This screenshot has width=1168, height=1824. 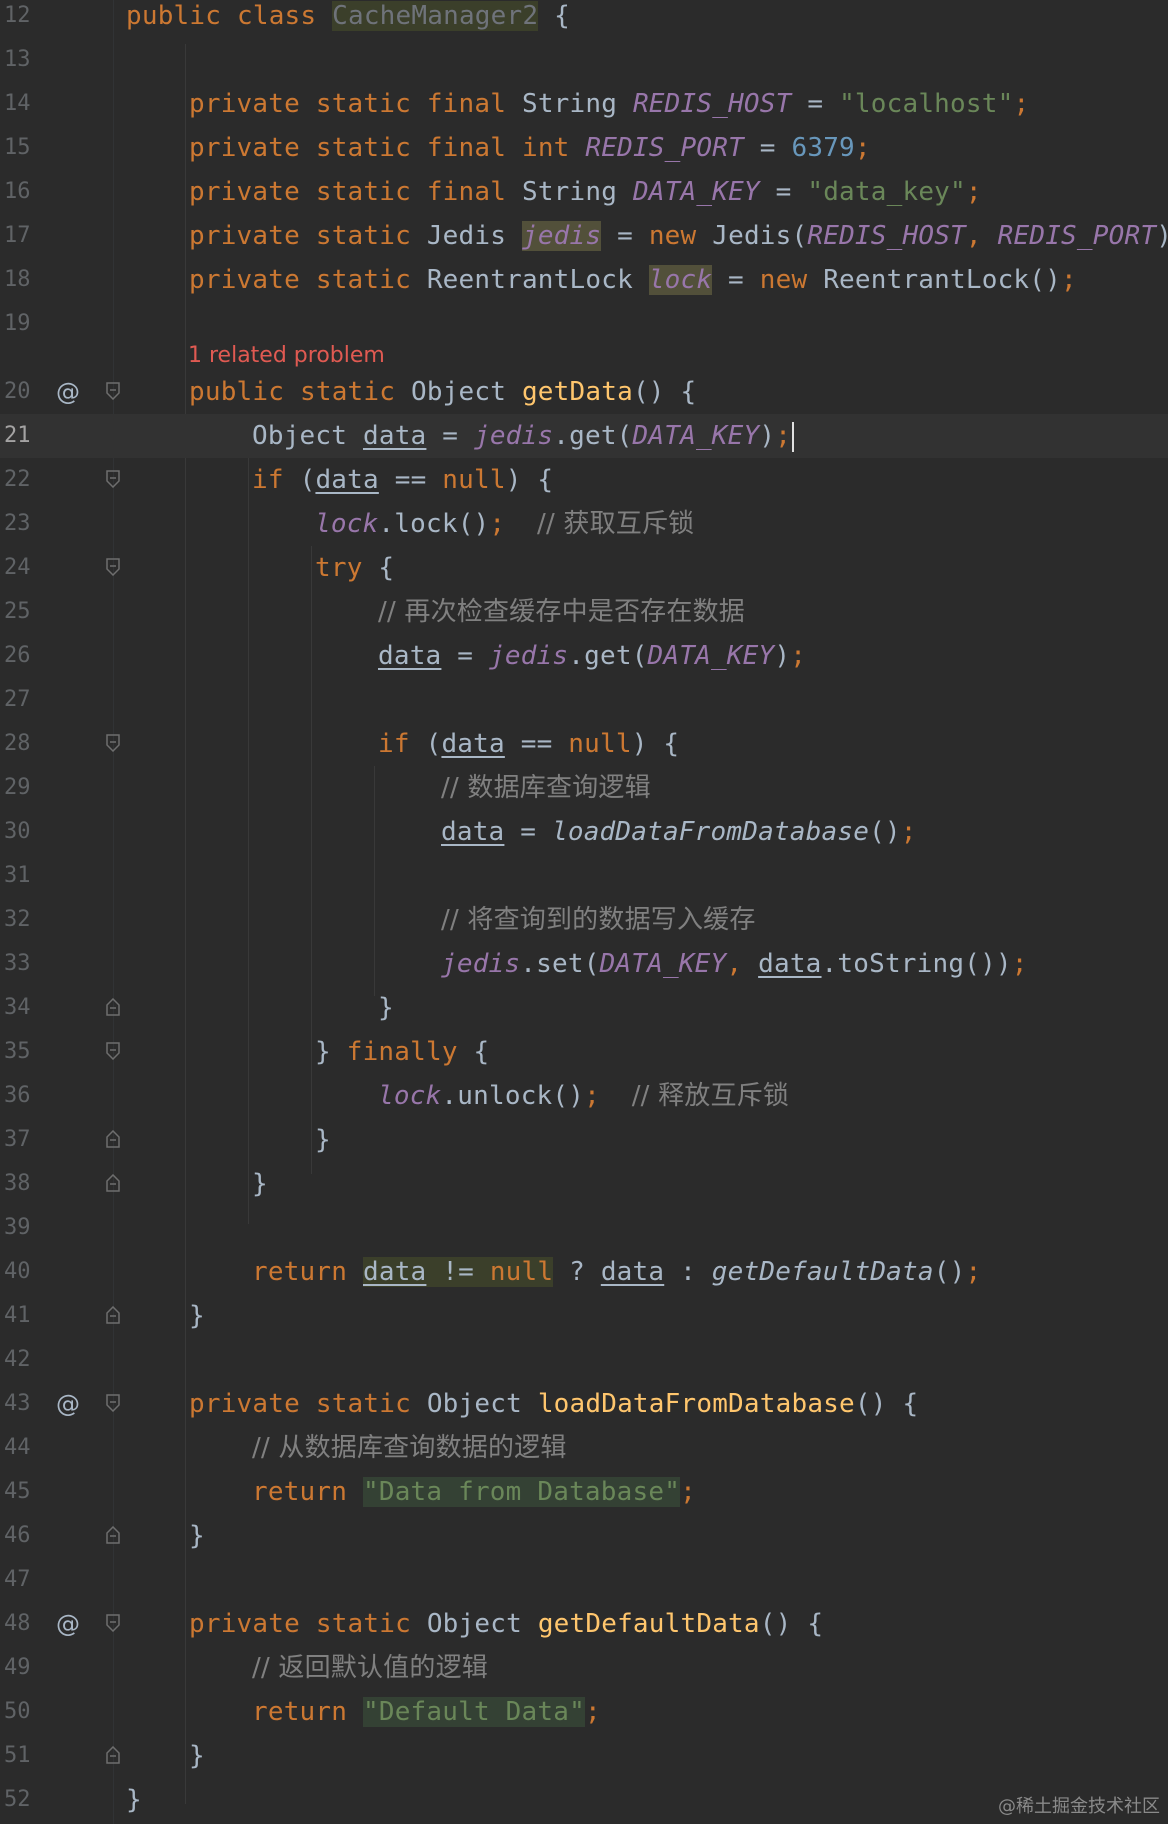 I want to click on static-field: REDIS_PORT, so click(x=664, y=148).